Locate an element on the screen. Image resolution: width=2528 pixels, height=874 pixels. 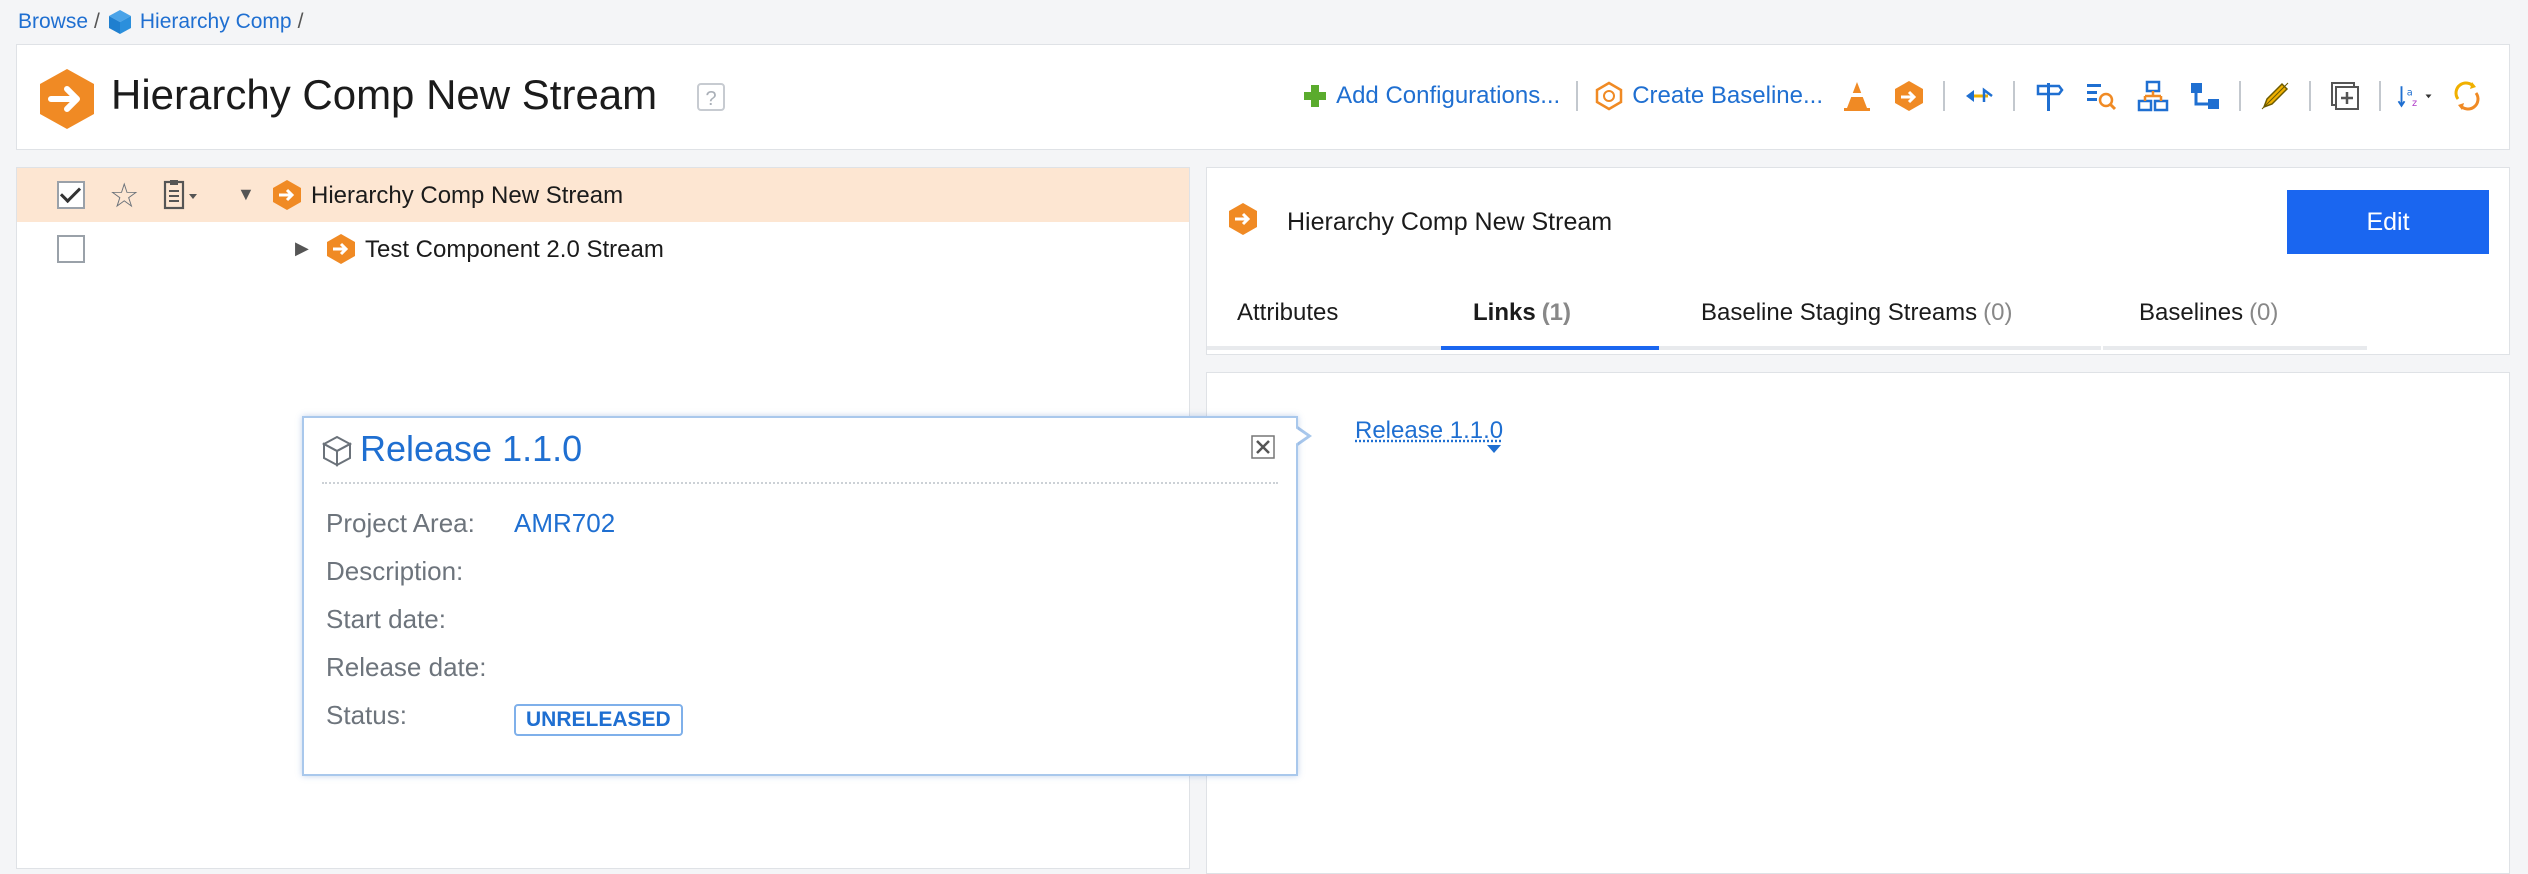
breadcrumb: Browse / Hierarchy Comp / is located at coordinates (160, 22).